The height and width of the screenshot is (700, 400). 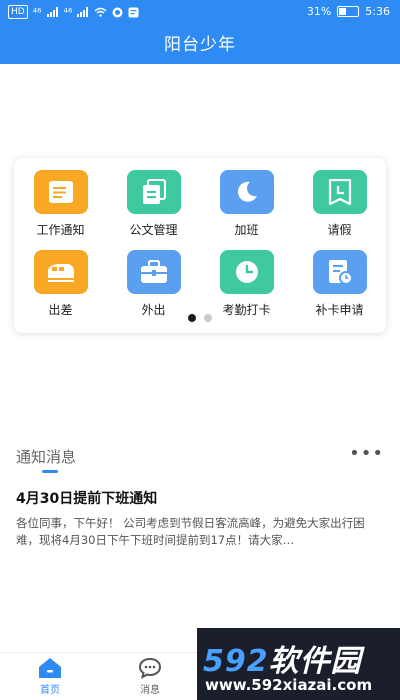 What do you see at coordinates (50, 668) in the screenshot?
I see `home-icon` at bounding box center [50, 668].